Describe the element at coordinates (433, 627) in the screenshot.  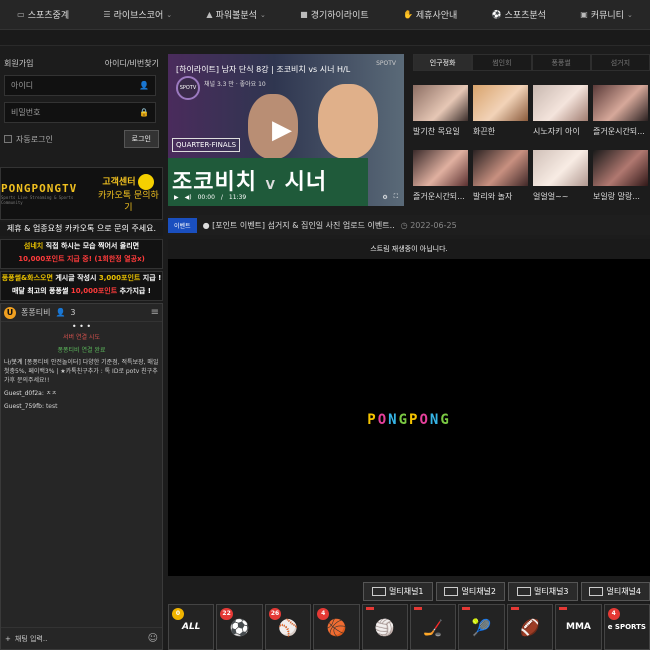
I see `sport-hockey-button: 🏒` at that location.